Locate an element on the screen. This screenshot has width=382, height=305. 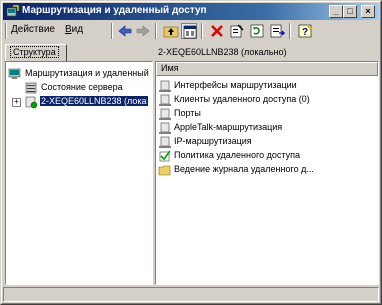
back-icon is located at coordinates (125, 31).